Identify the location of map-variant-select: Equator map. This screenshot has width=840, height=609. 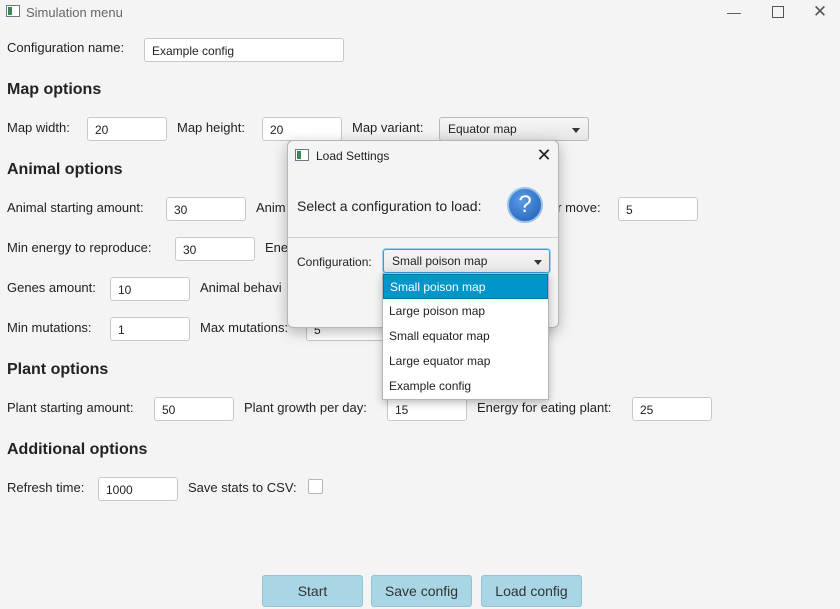
(514, 129).